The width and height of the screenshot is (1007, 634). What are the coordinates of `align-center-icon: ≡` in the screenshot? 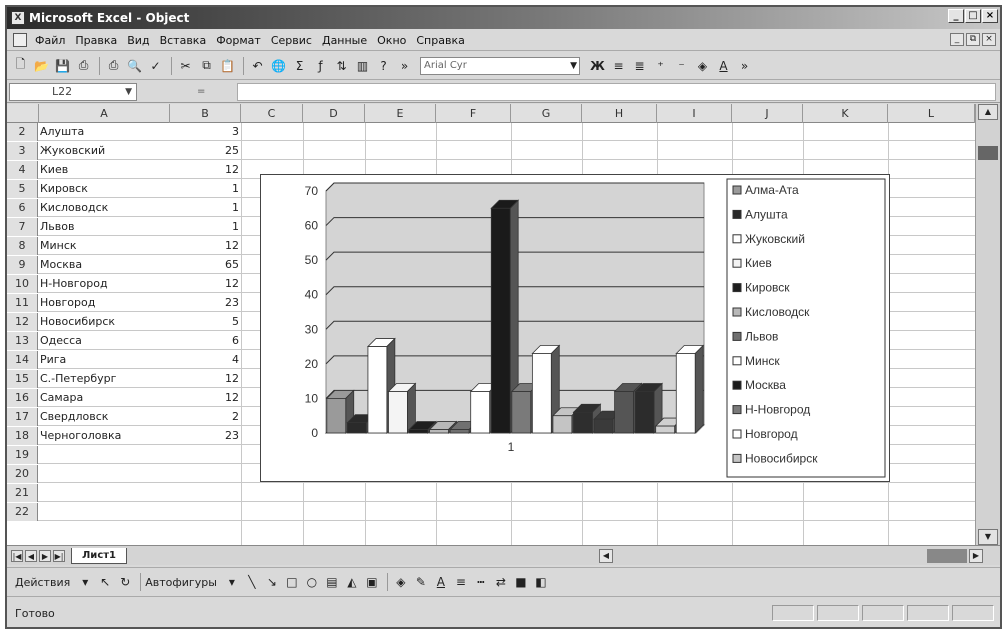 It's located at (618, 65).